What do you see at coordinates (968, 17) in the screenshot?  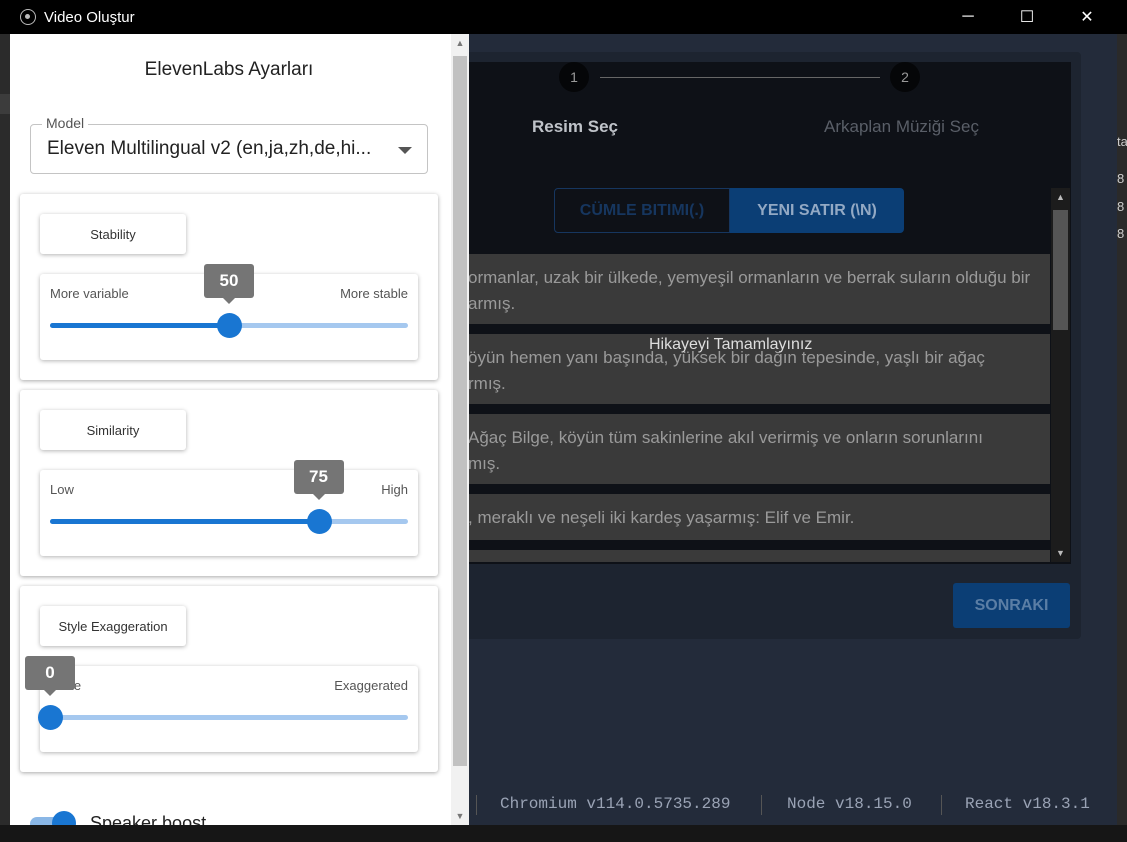 I see `minimize-button: ─` at bounding box center [968, 17].